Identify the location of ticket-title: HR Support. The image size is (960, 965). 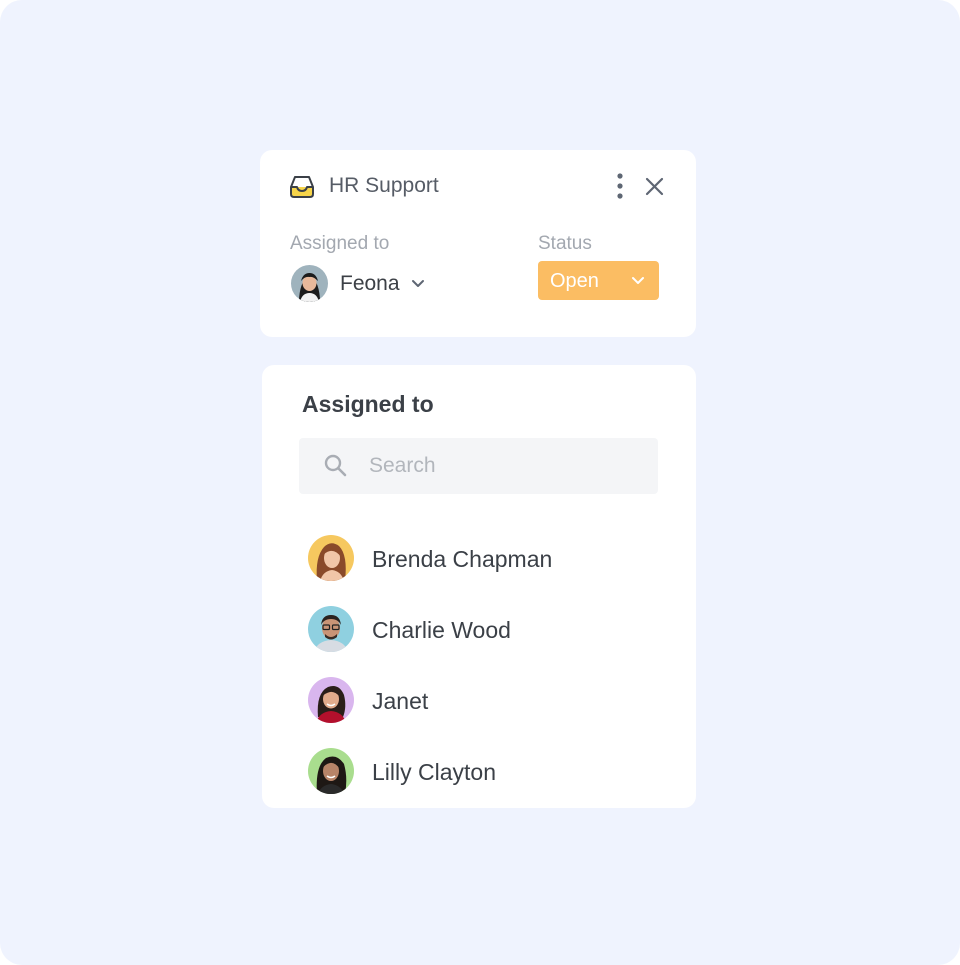
(384, 185).